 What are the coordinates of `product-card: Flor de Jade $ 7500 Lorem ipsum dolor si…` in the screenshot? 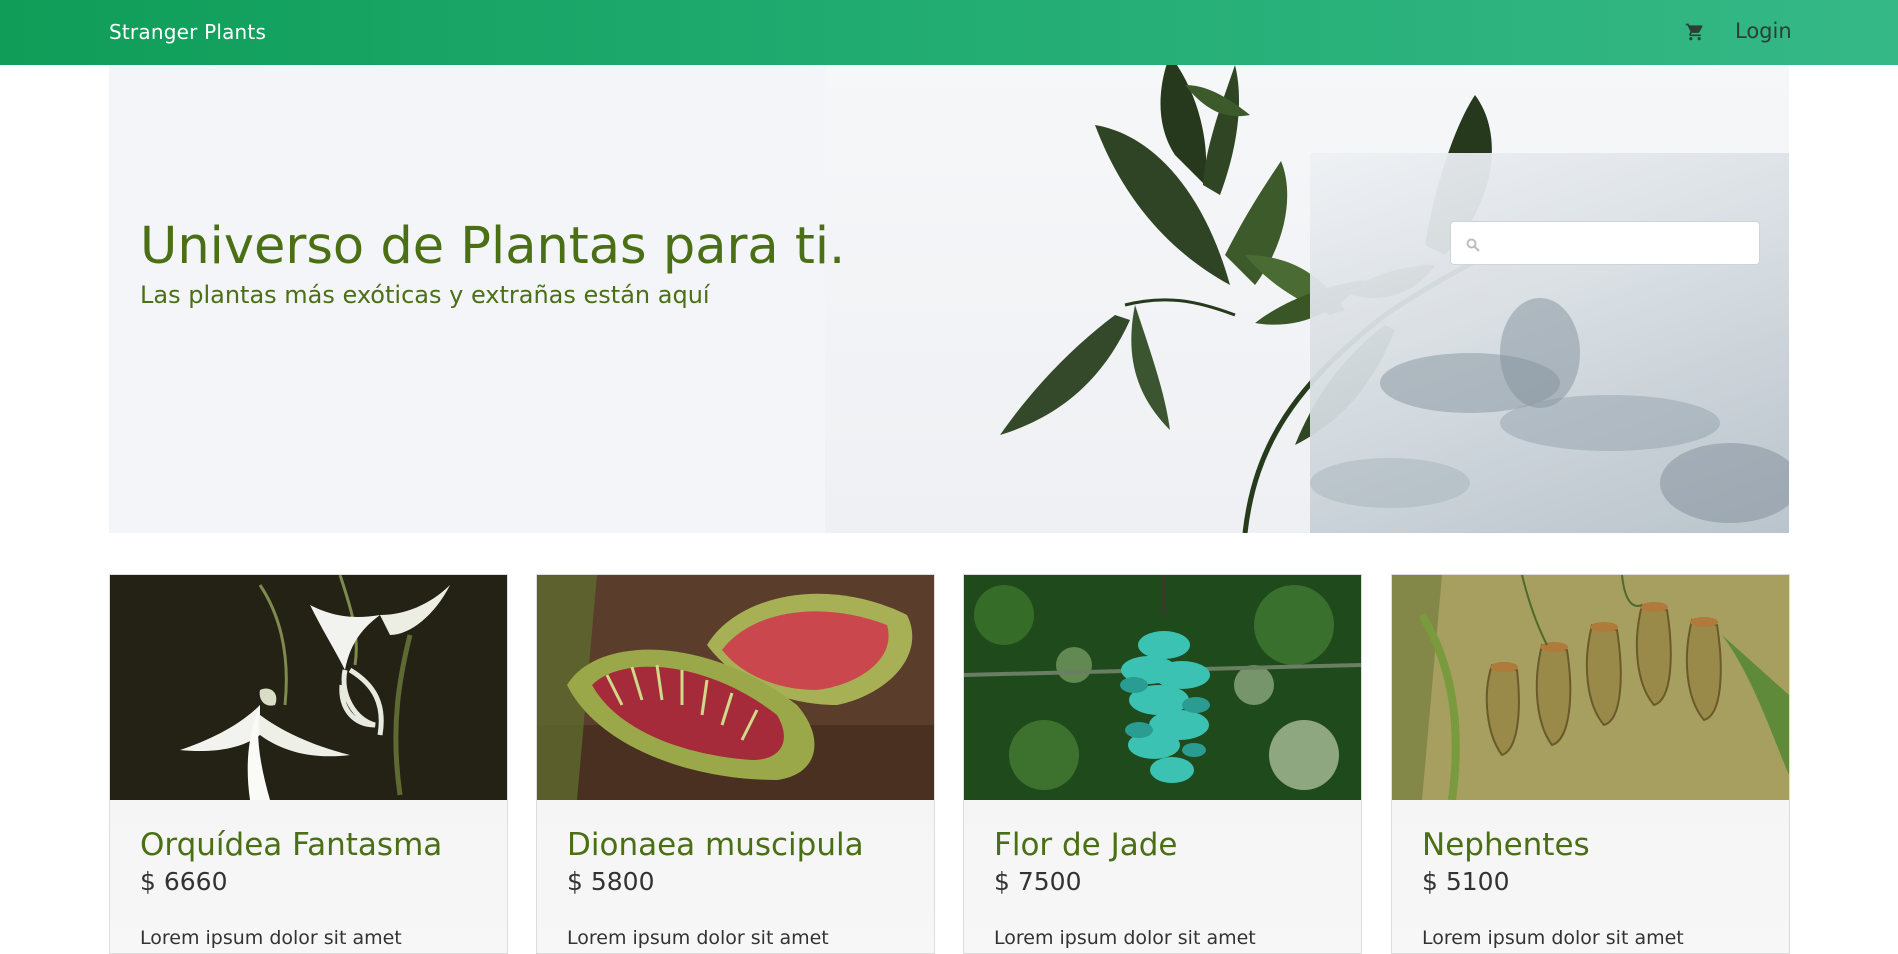 It's located at (1162, 764).